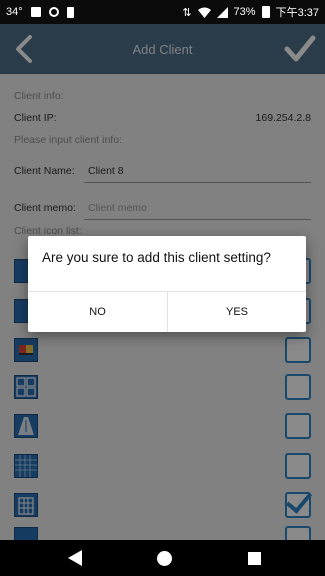 Image resolution: width=325 pixels, height=576 pixels. I want to click on image-notification-icon, so click(35, 12).